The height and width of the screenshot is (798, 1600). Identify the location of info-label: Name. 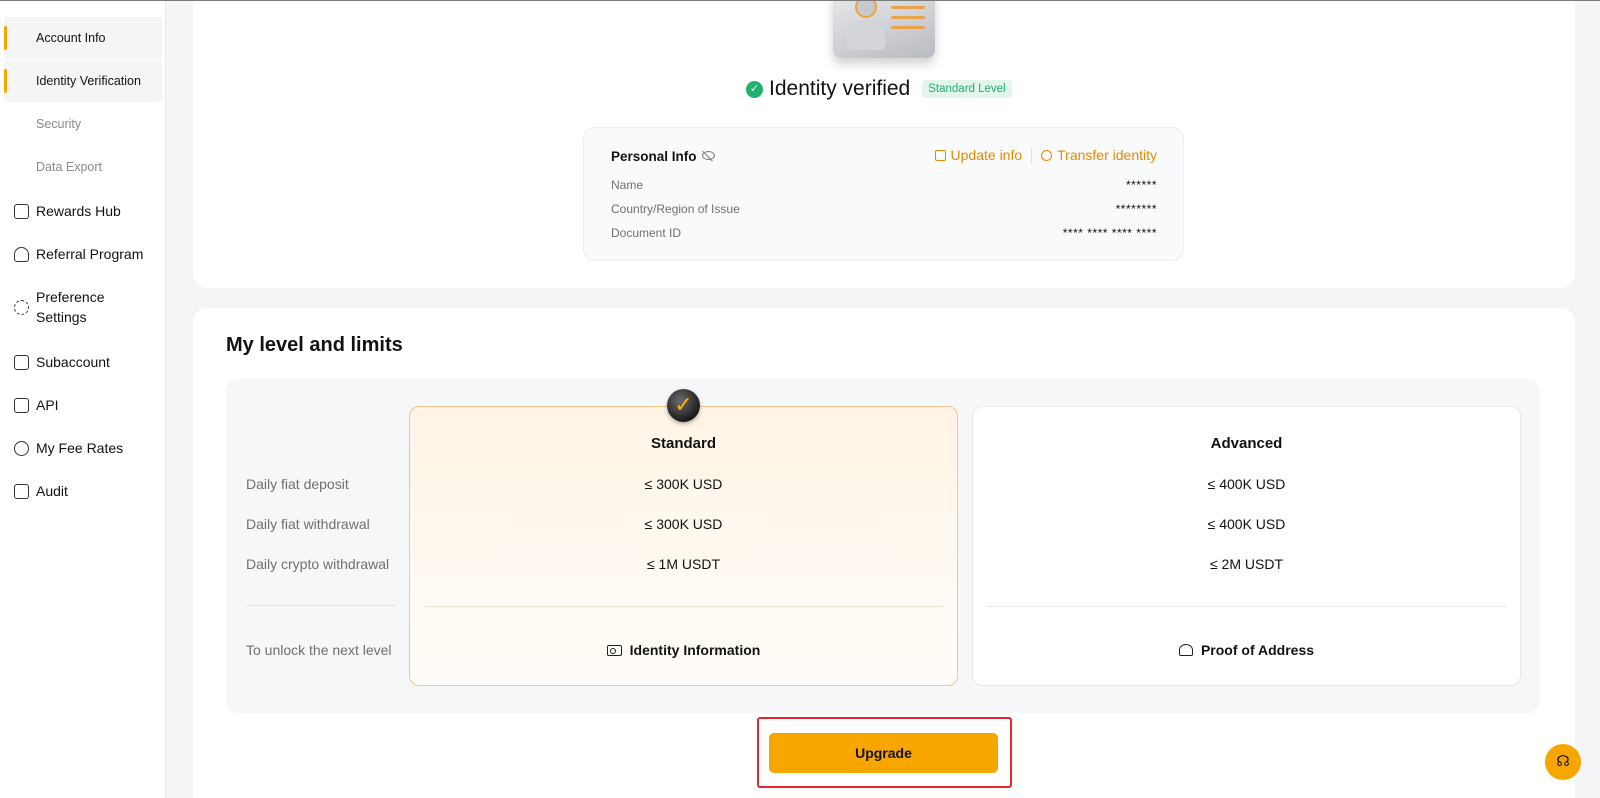
(627, 185).